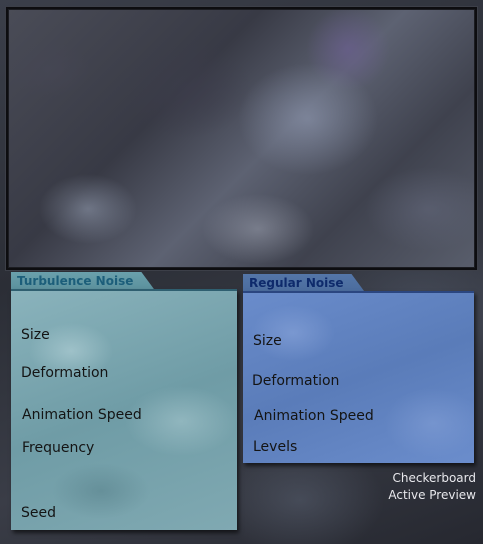 The height and width of the screenshot is (544, 483). Describe the element at coordinates (65, 373) in the screenshot. I see `turbulence-deformation-label: Deformation` at that location.